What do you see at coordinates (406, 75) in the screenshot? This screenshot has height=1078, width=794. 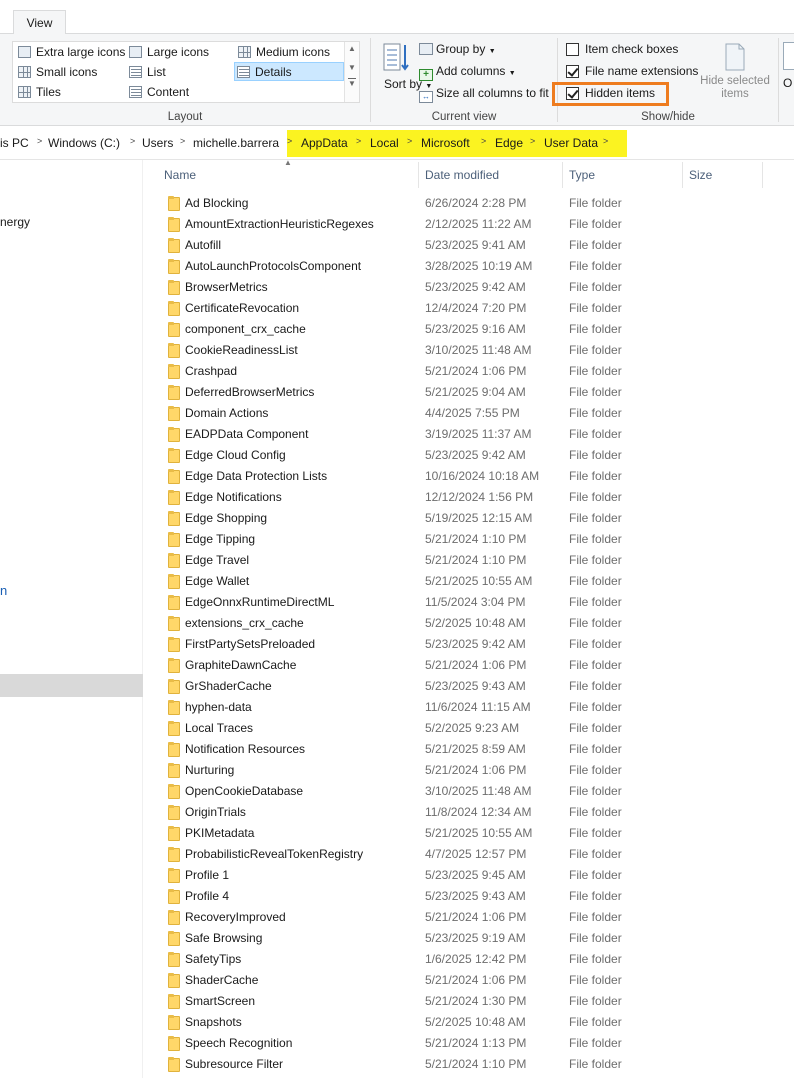 I see `sort-by-button: Sort by ▼` at bounding box center [406, 75].